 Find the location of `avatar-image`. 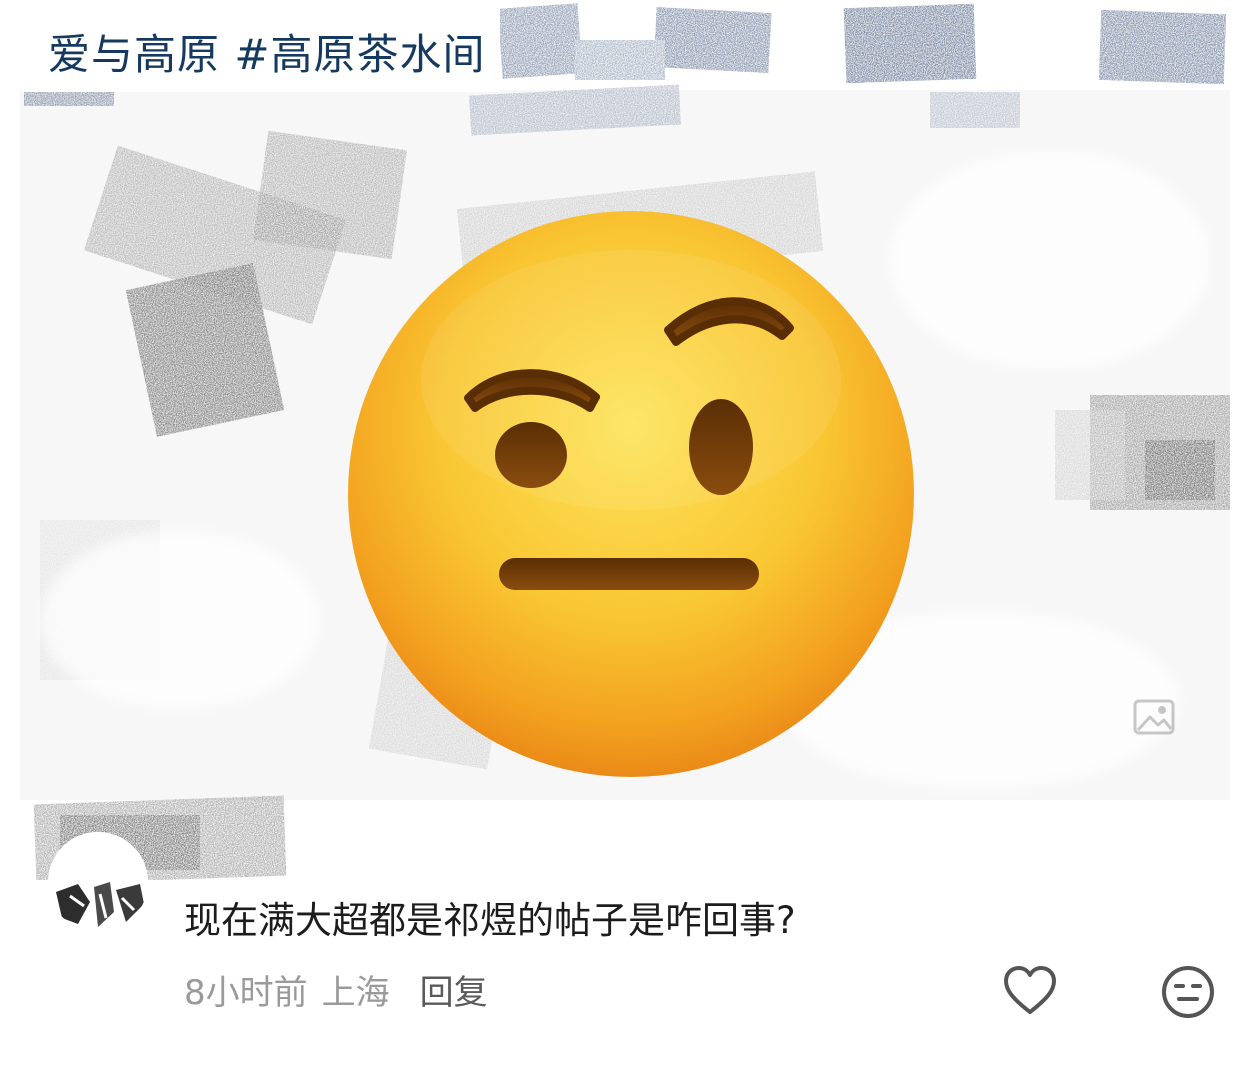

avatar-image is located at coordinates (98, 882).